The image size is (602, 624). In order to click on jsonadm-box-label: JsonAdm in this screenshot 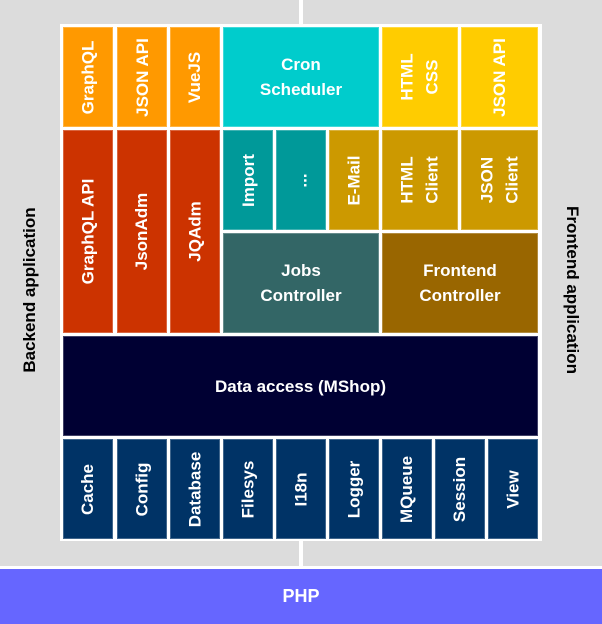, I will do `click(142, 231)`.